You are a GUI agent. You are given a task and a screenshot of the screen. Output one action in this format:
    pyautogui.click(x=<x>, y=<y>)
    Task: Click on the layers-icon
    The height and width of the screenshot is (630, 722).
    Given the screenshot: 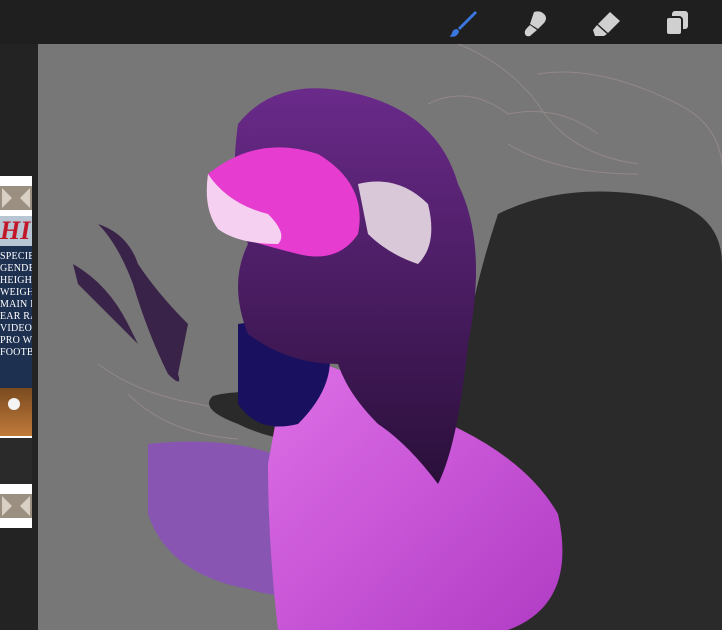 What is the action you would take?
    pyautogui.click(x=676, y=23)
    